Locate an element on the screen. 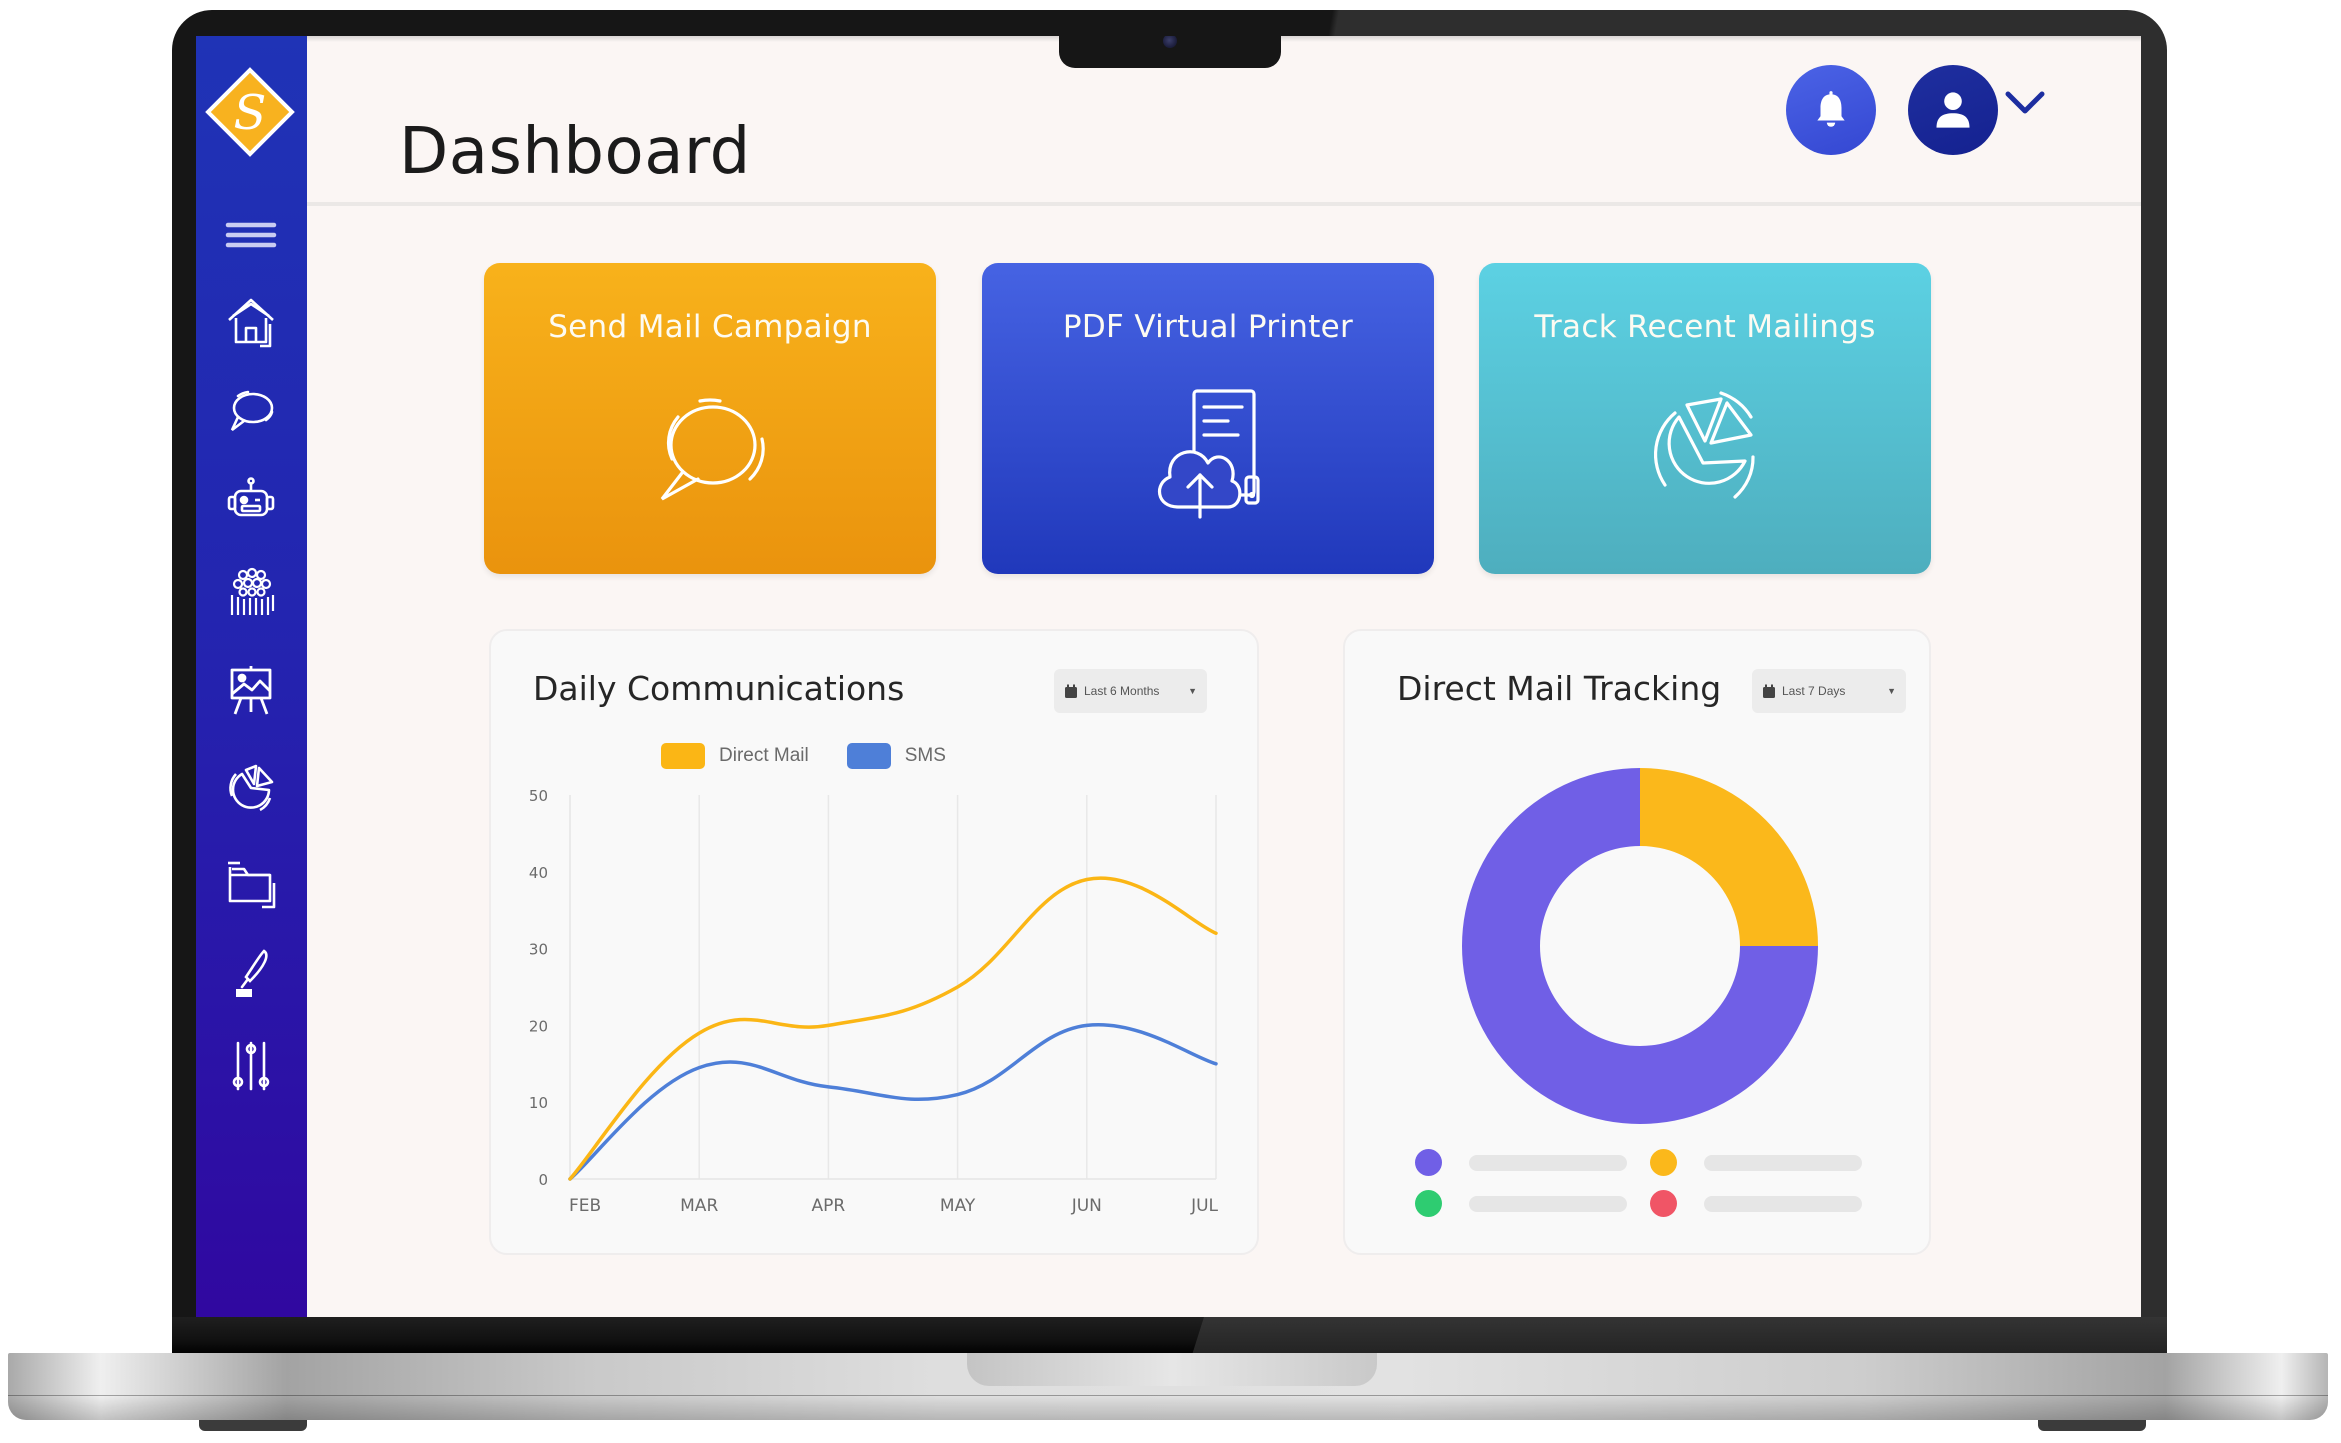 Image resolution: width=2341 pixels, height=1443 pixels. send-mail-campaign-card: Send Mail Campaign is located at coordinates (710, 418).